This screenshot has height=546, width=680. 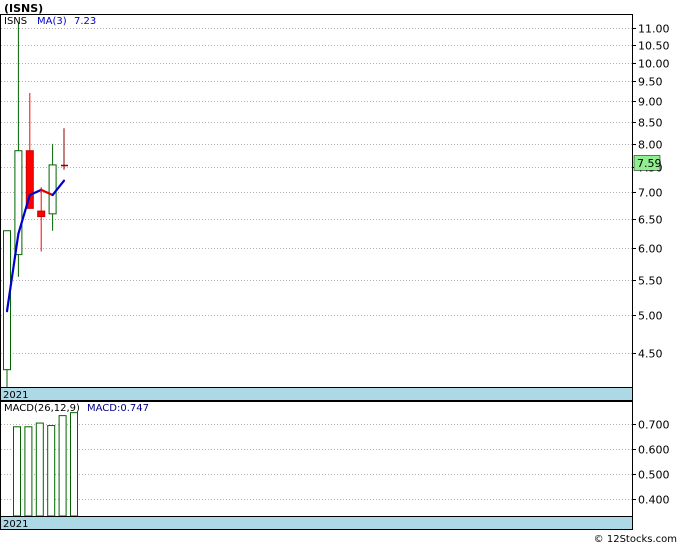 I want to click on ma-label: MA(3), so click(x=52, y=21).